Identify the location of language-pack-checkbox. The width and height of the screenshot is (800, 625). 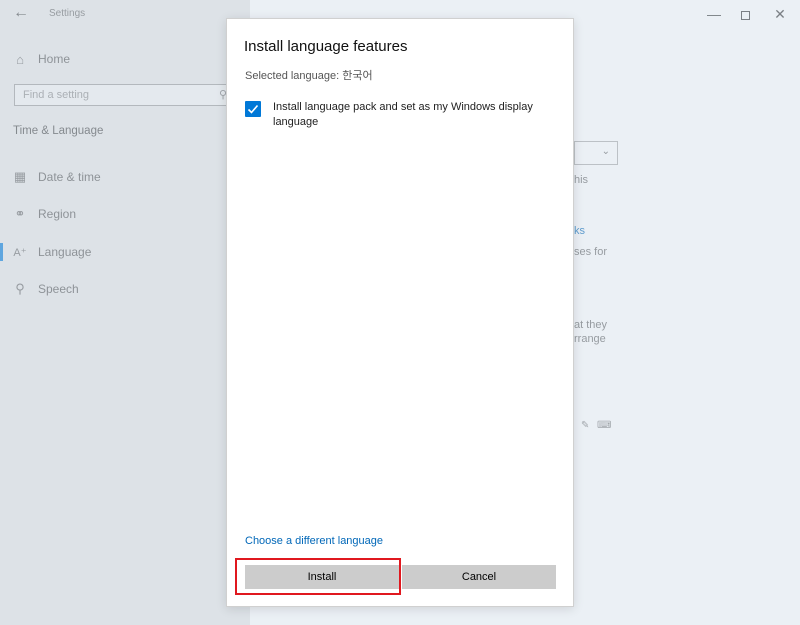
(253, 109).